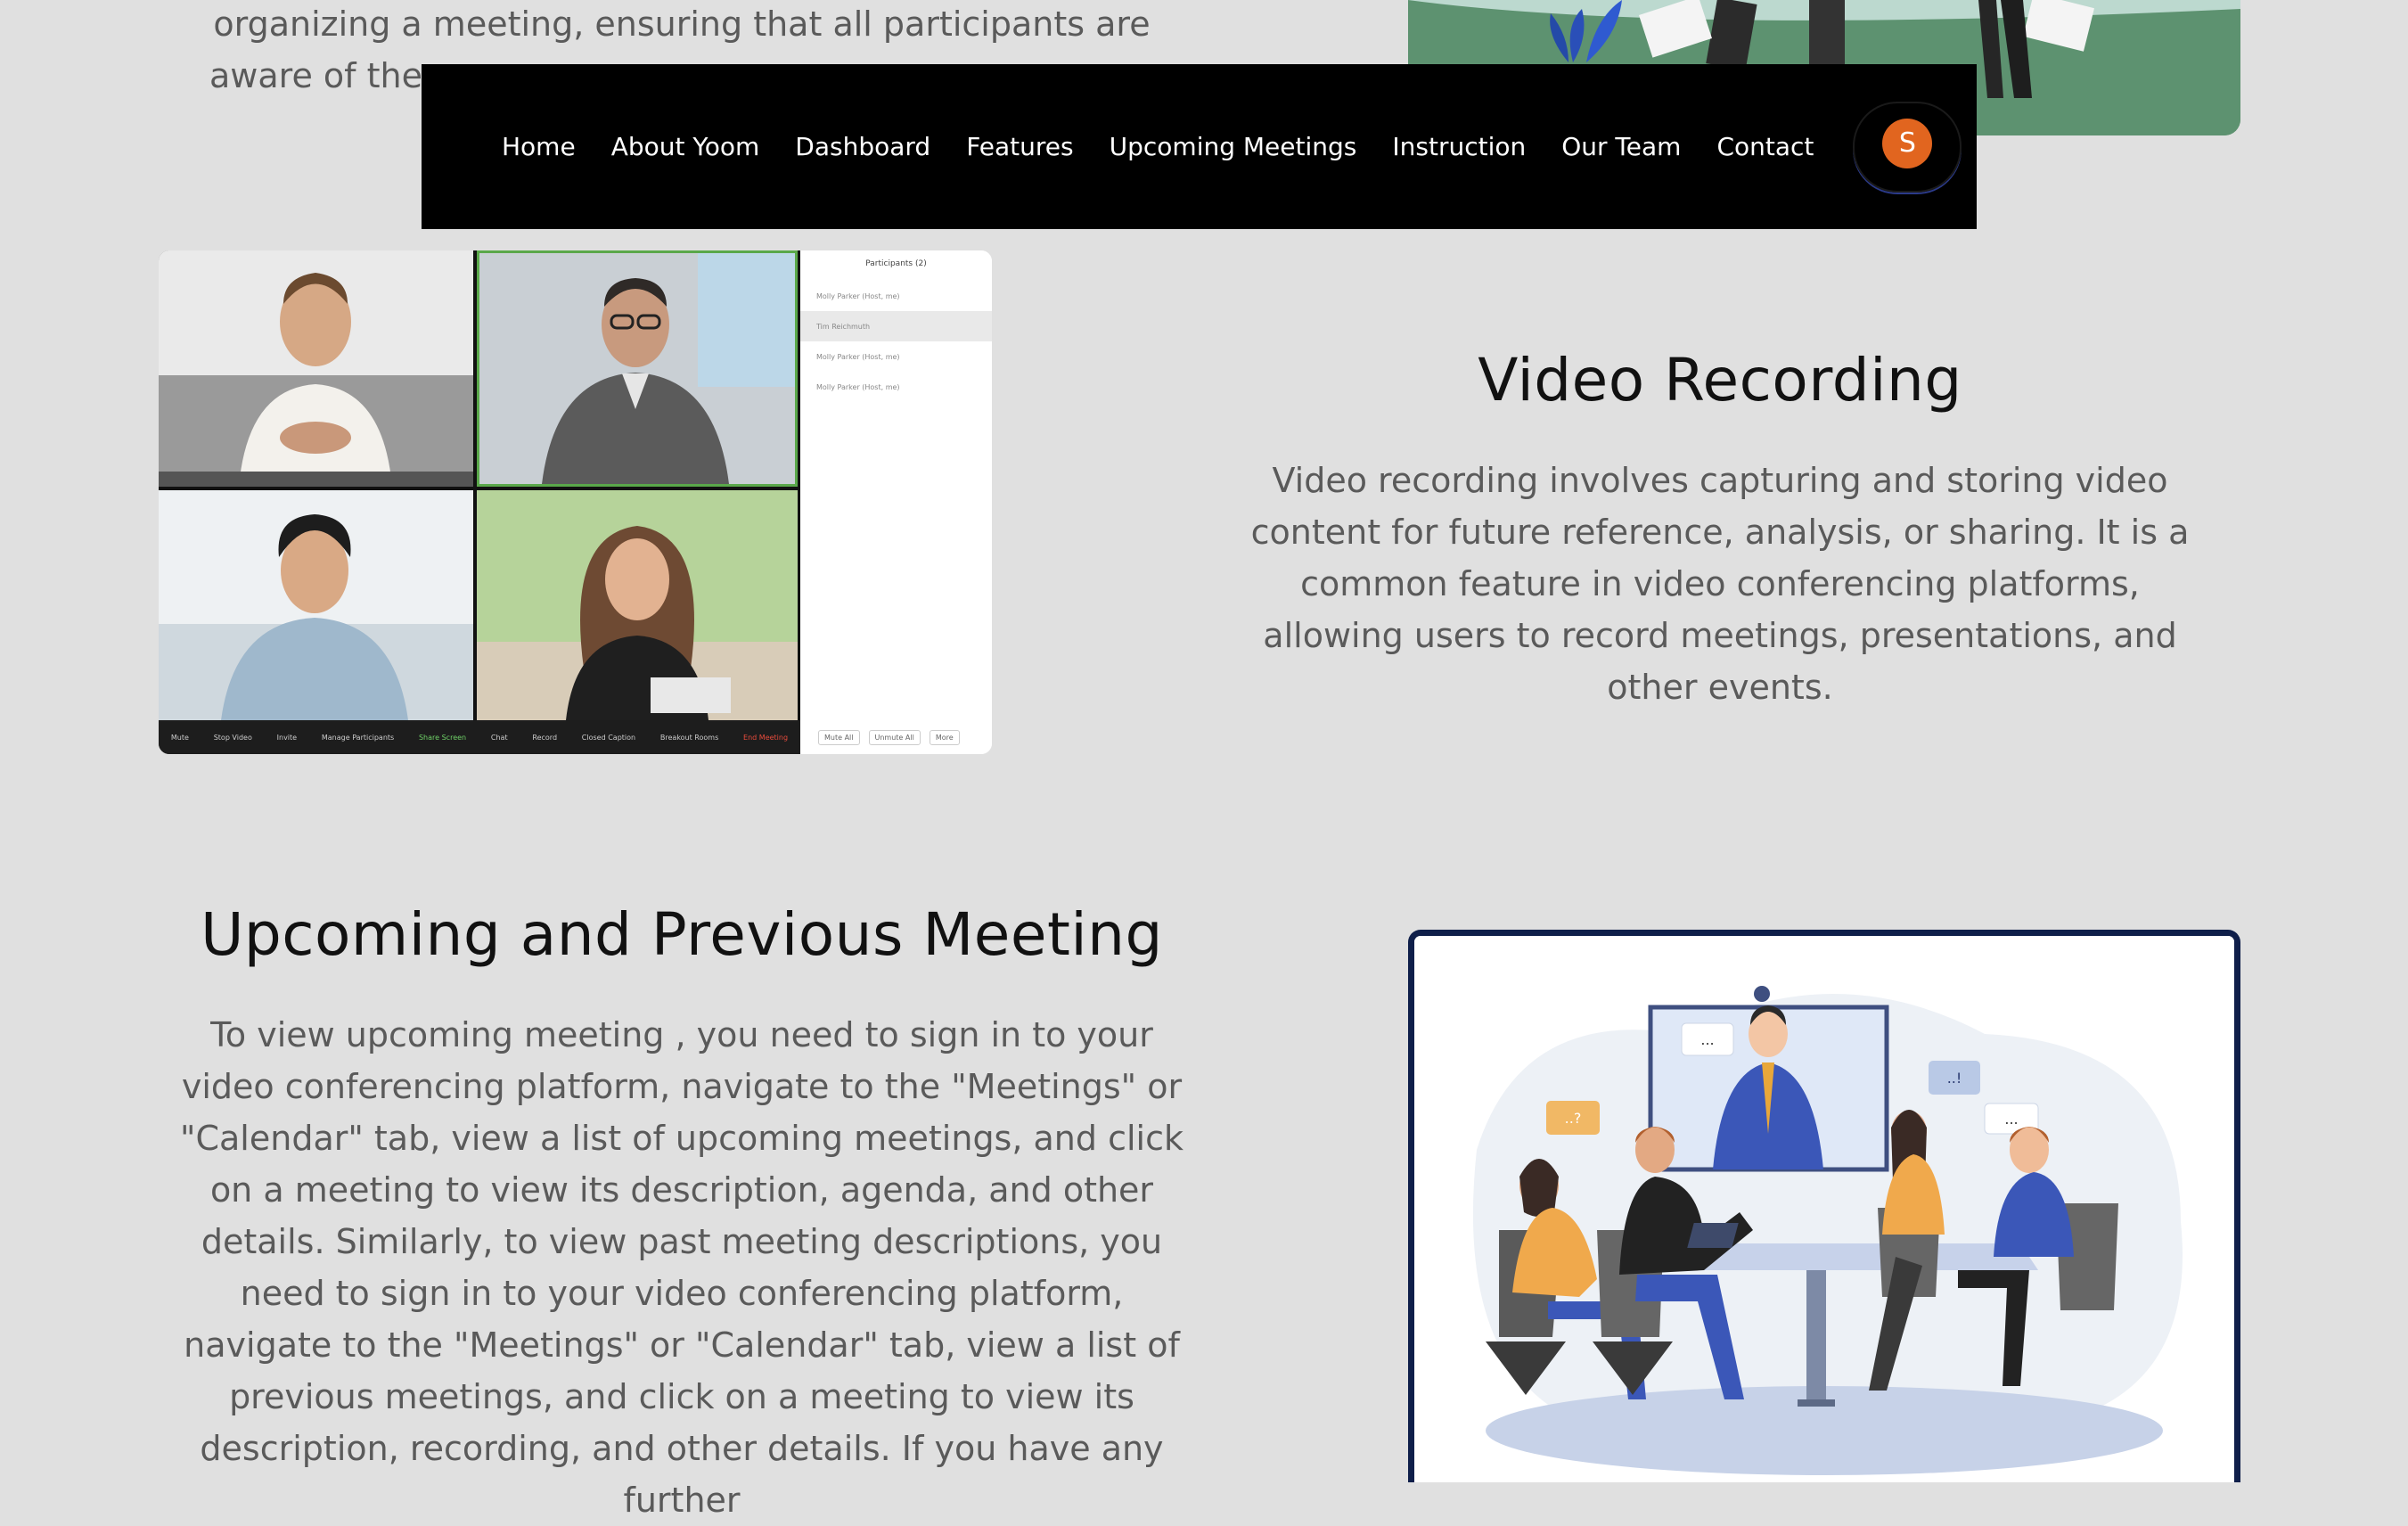 The width and height of the screenshot is (2408, 1526). I want to click on mute-all-button: Mute All, so click(839, 737).